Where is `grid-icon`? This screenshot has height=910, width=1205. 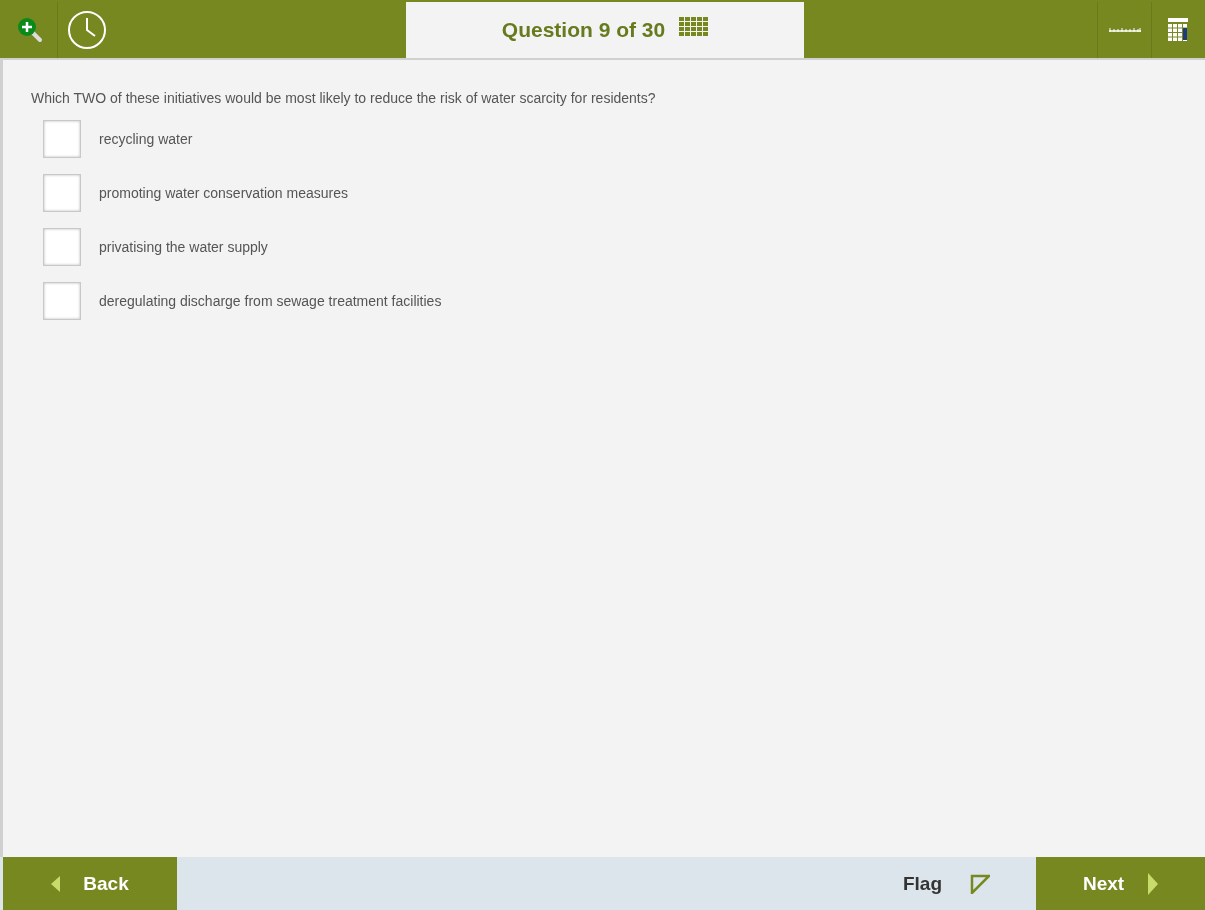 grid-icon is located at coordinates (694, 27).